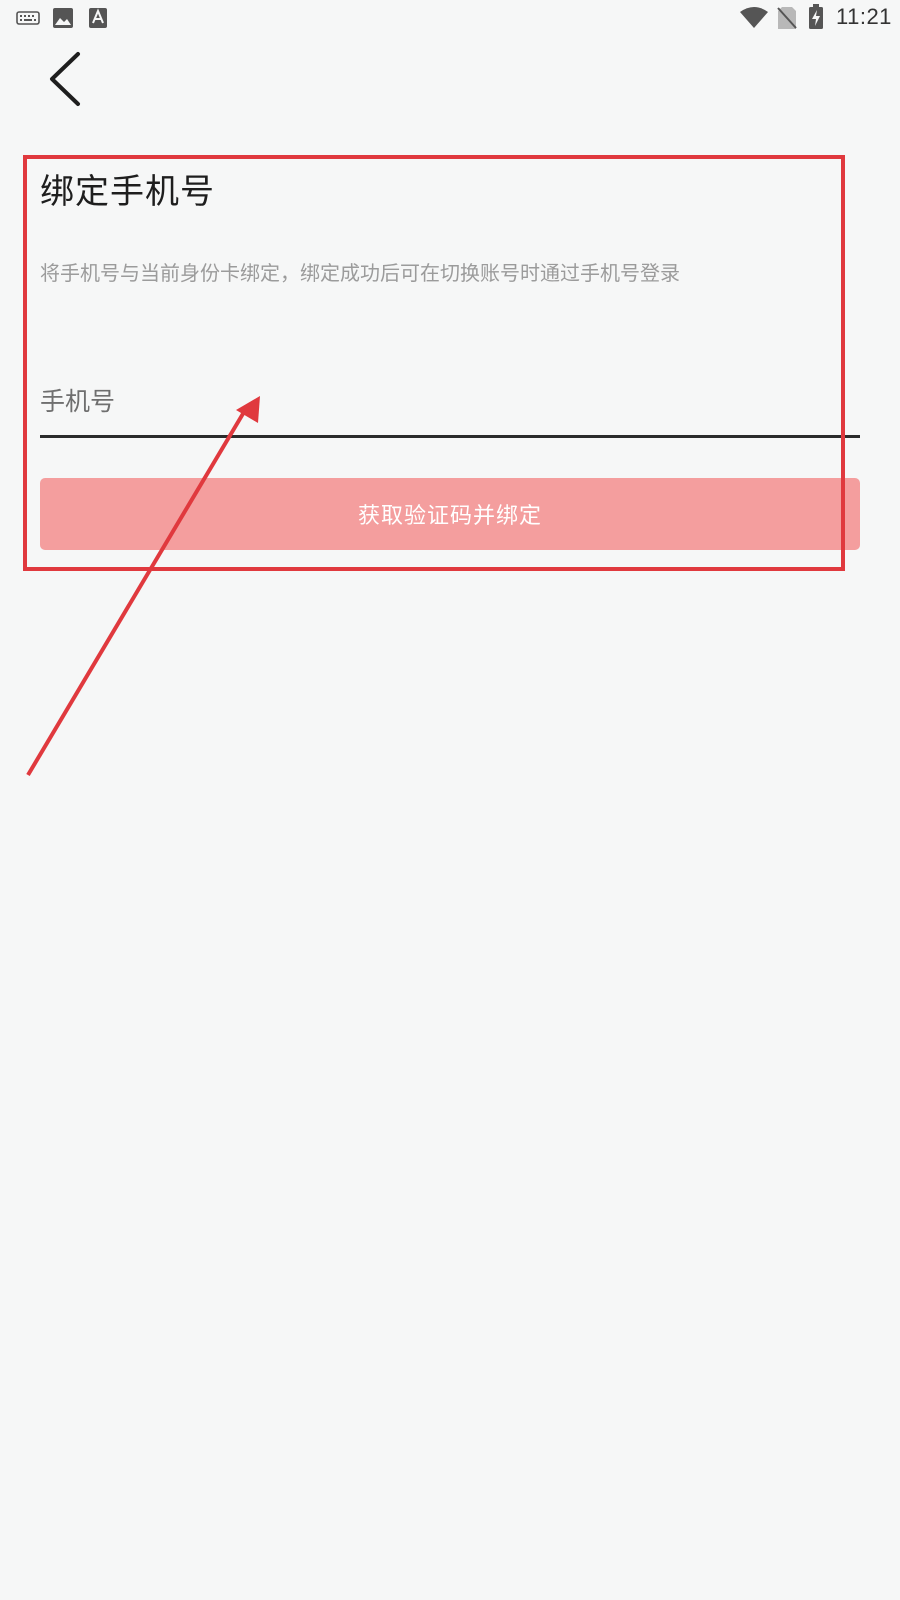  What do you see at coordinates (360, 273) in the screenshot?
I see `page-description: 将手机号与当前身份卡绑定，绑定成功后可在切换账号时通过手机号登录` at bounding box center [360, 273].